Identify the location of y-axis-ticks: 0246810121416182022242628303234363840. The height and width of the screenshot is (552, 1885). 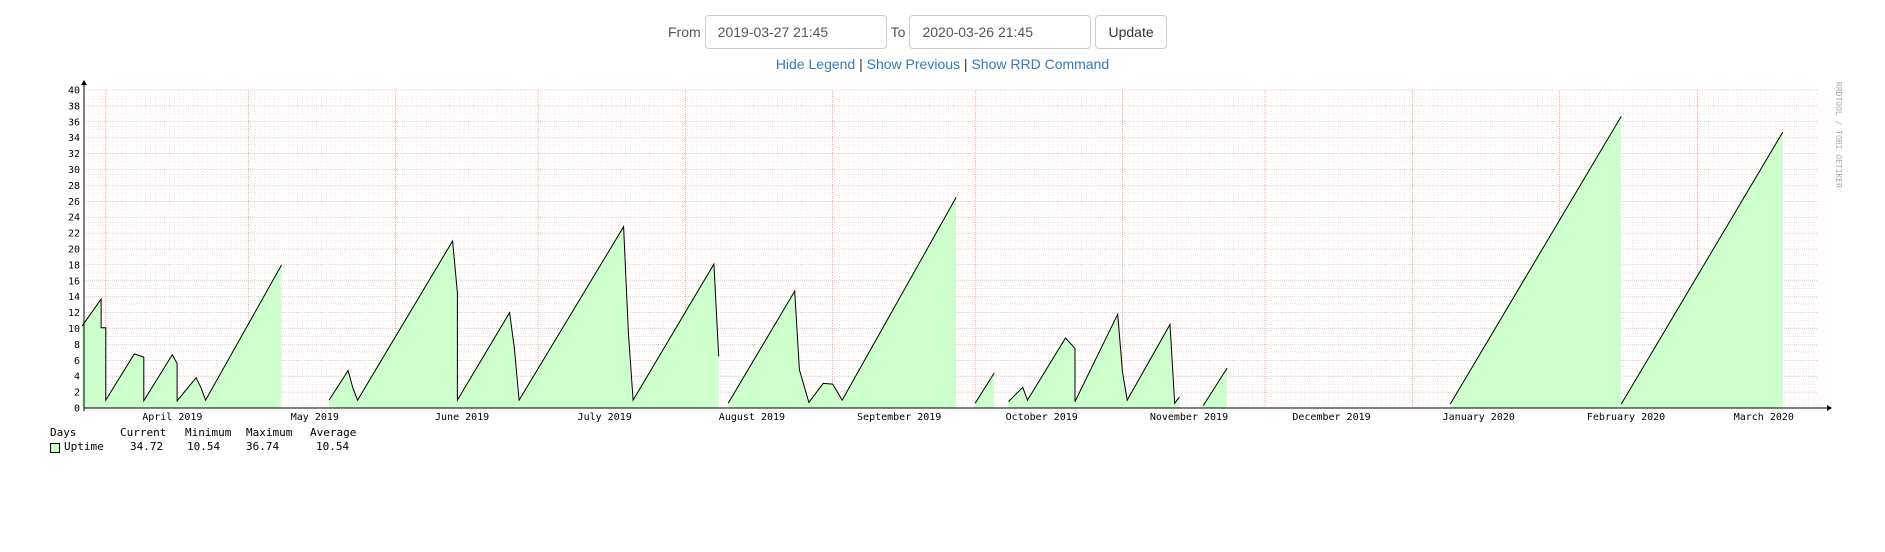
(74, 250).